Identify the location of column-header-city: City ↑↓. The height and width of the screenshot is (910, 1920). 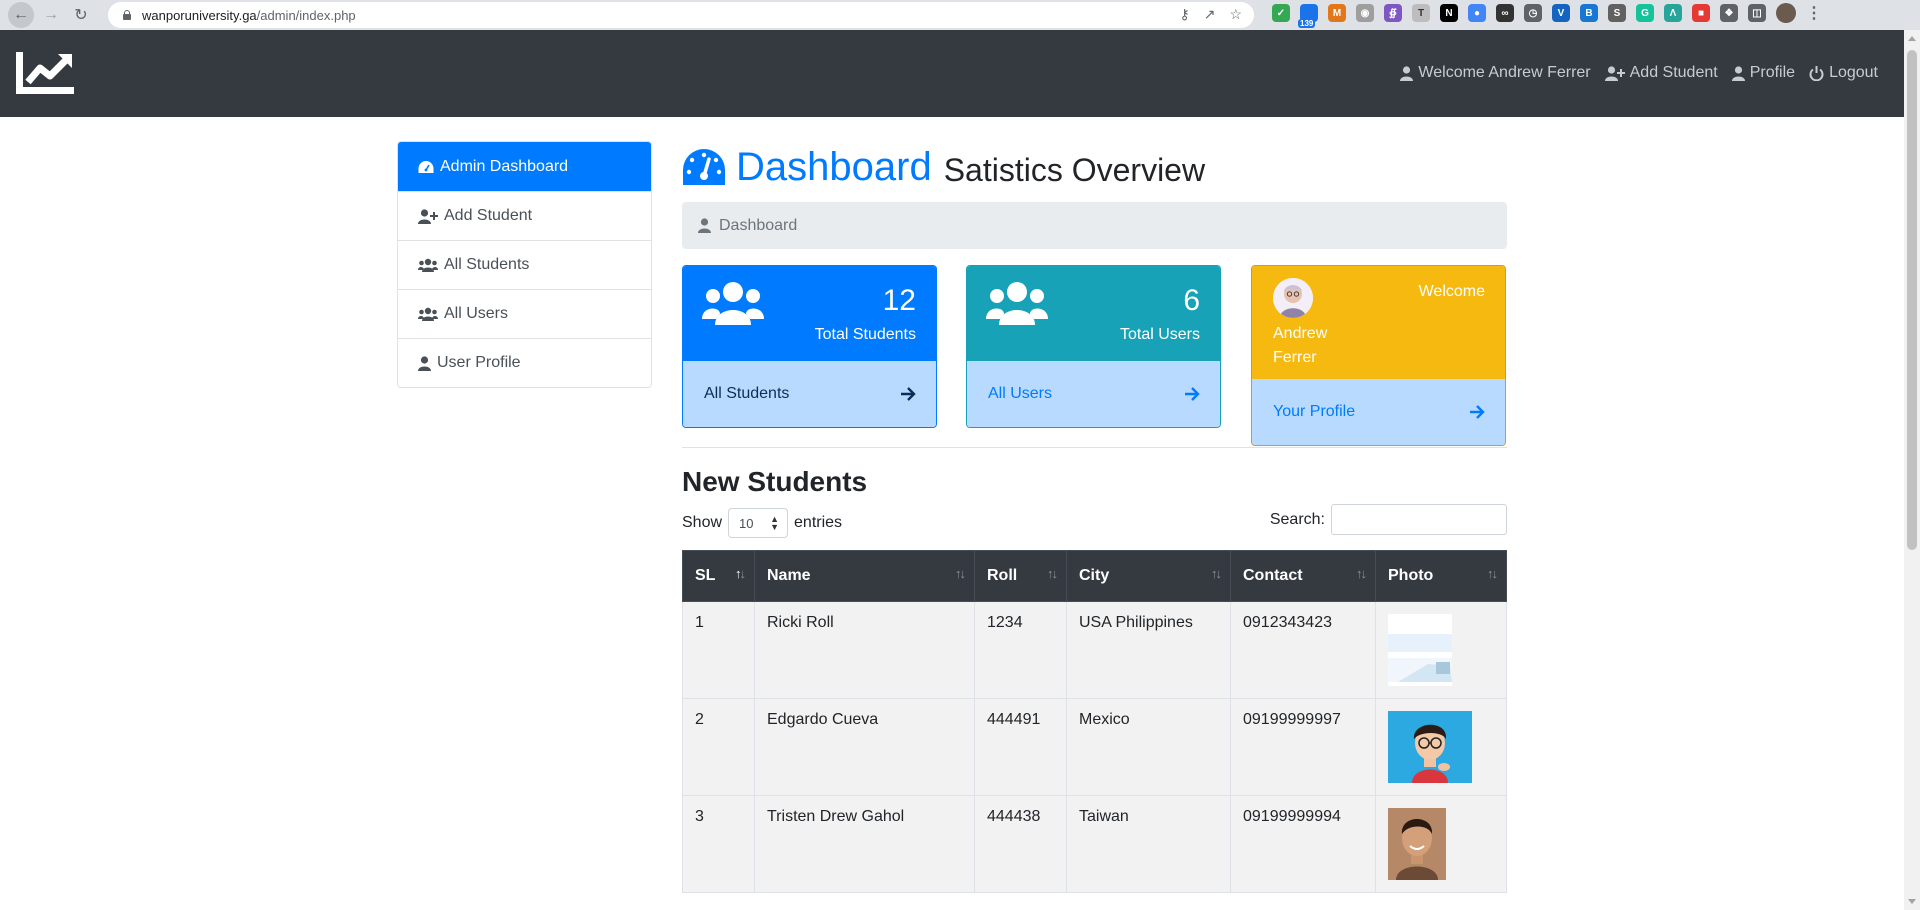
(1148, 576).